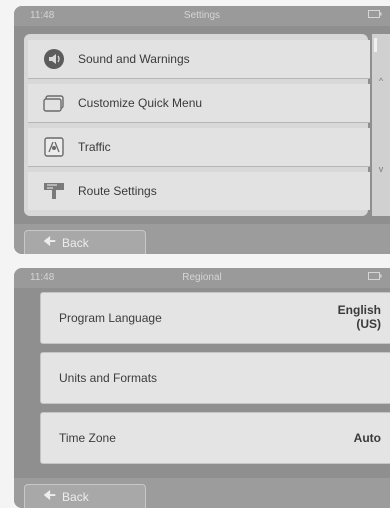 The height and width of the screenshot is (508, 390). I want to click on status-bar: 11:48 Regional, so click(202, 278).